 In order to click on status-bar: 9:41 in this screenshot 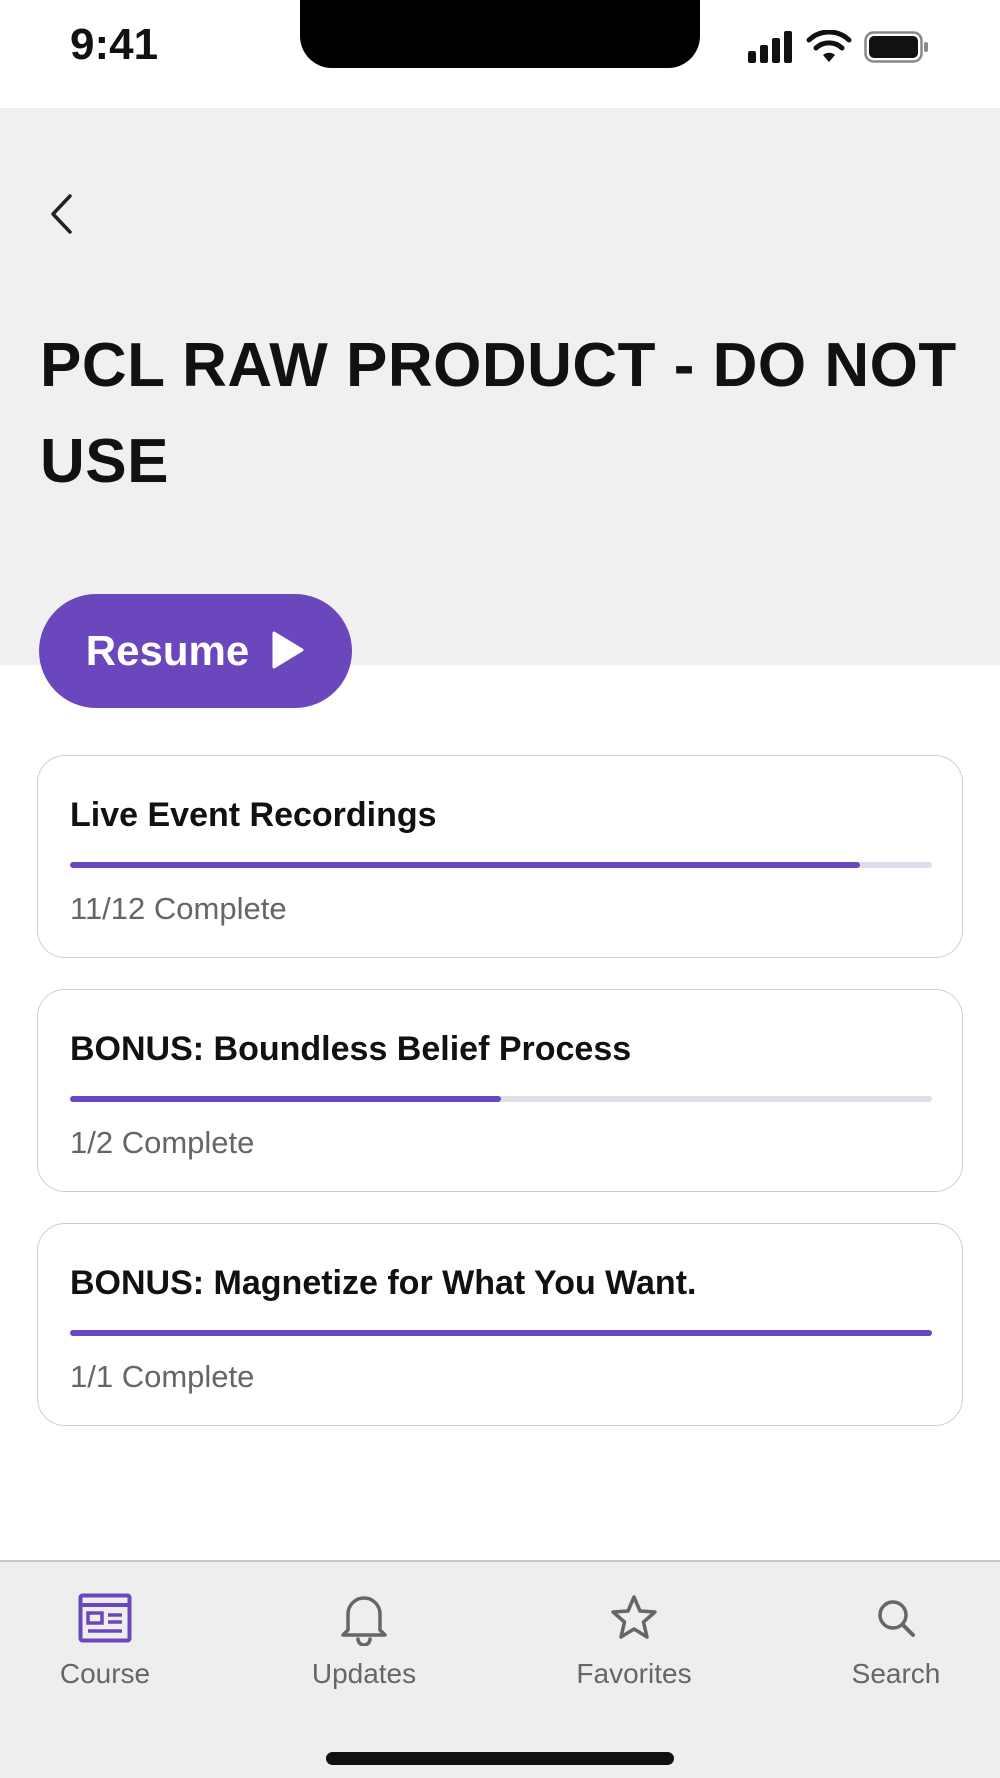, I will do `click(500, 54)`.